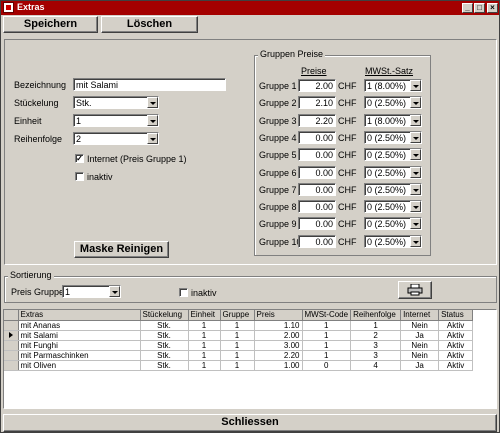 The width and height of the screenshot is (500, 433). I want to click on table-cell: mit Funghi, so click(79, 345).